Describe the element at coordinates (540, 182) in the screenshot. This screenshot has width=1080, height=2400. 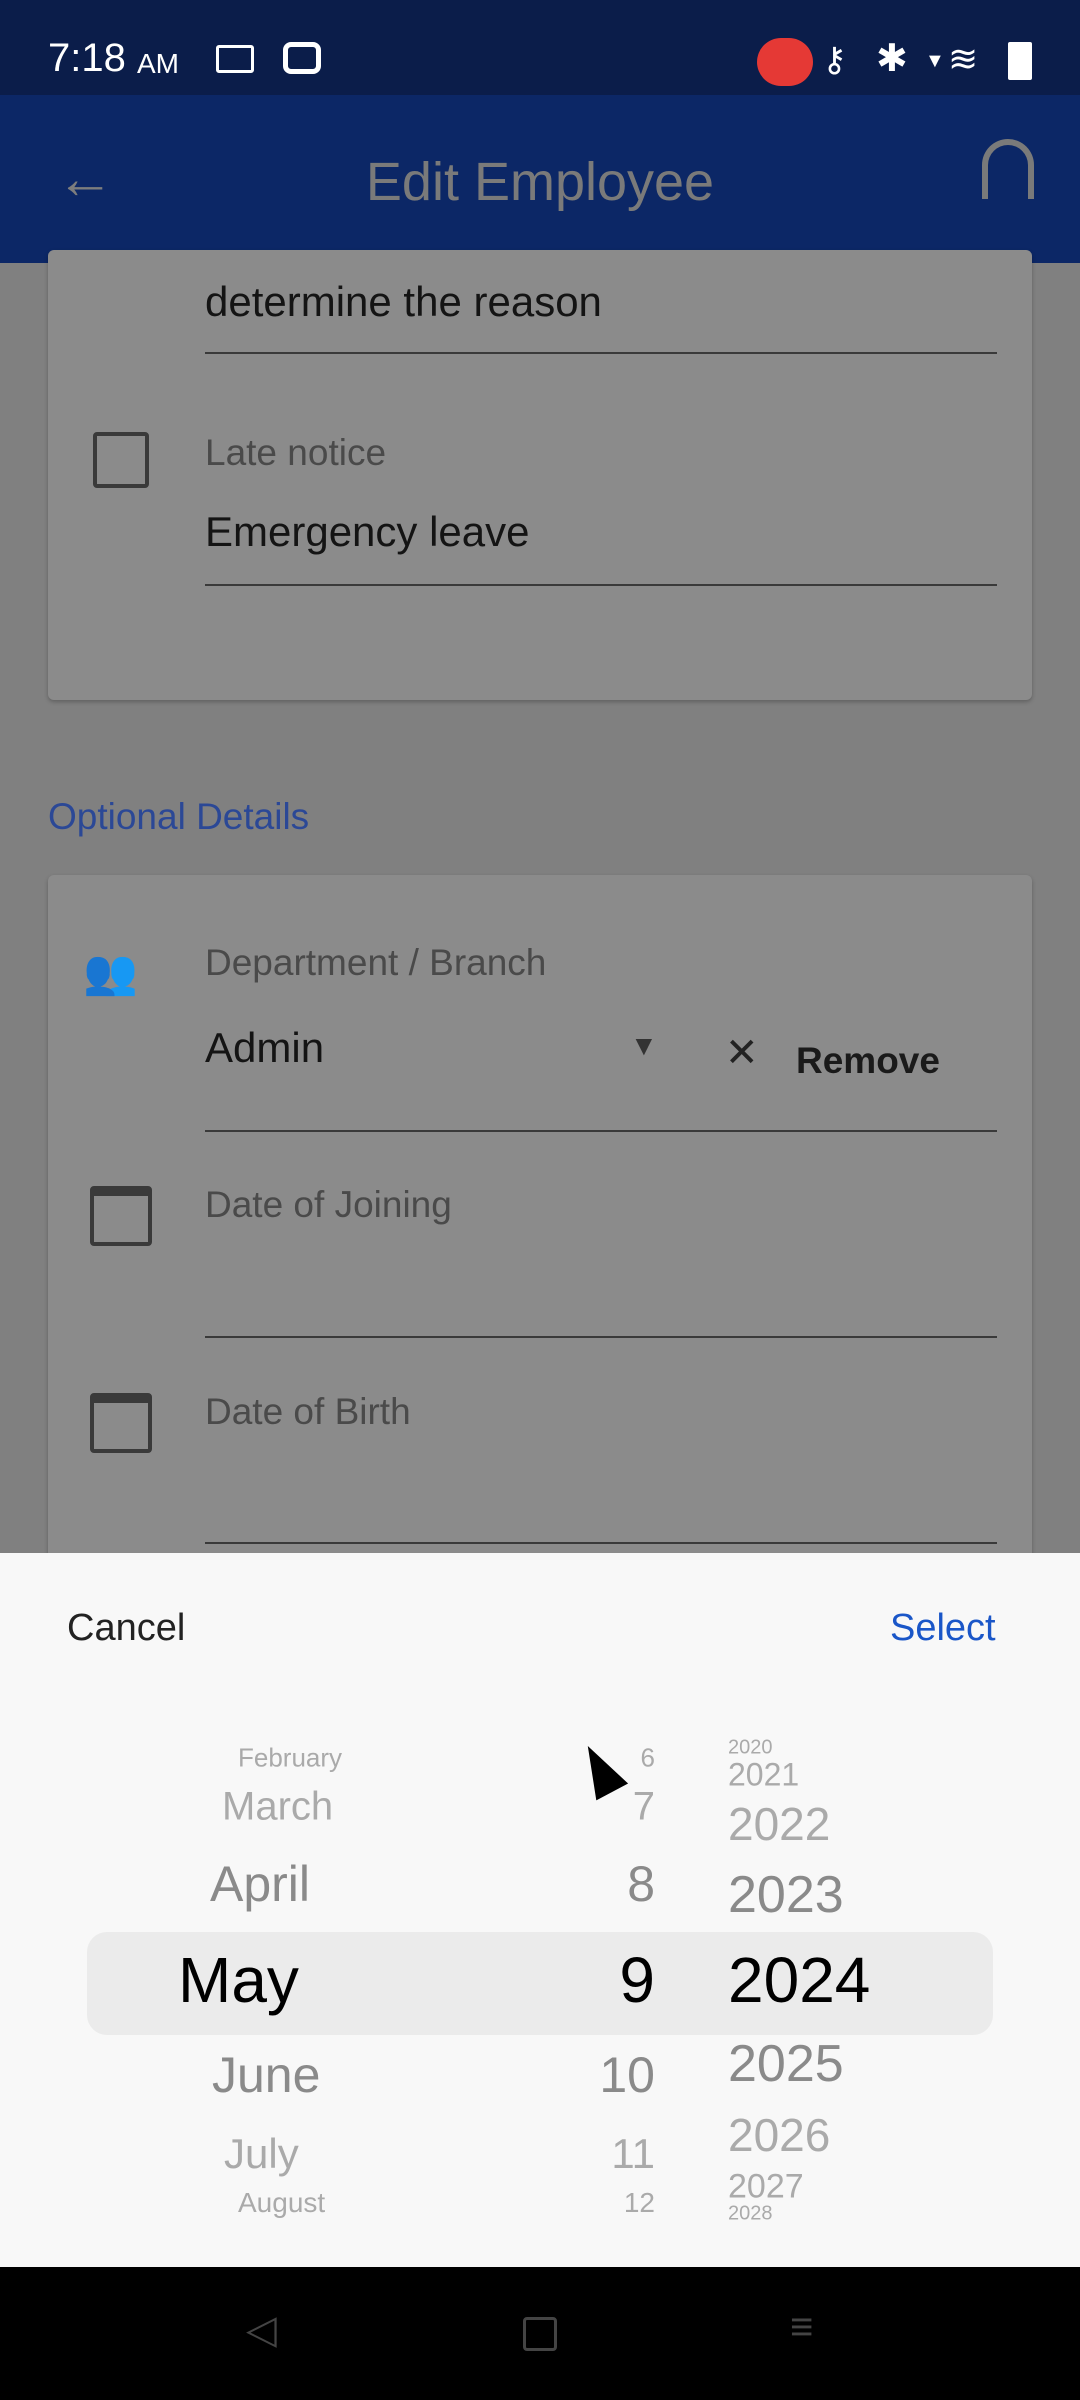
I see `page-title: Edit Employee` at that location.